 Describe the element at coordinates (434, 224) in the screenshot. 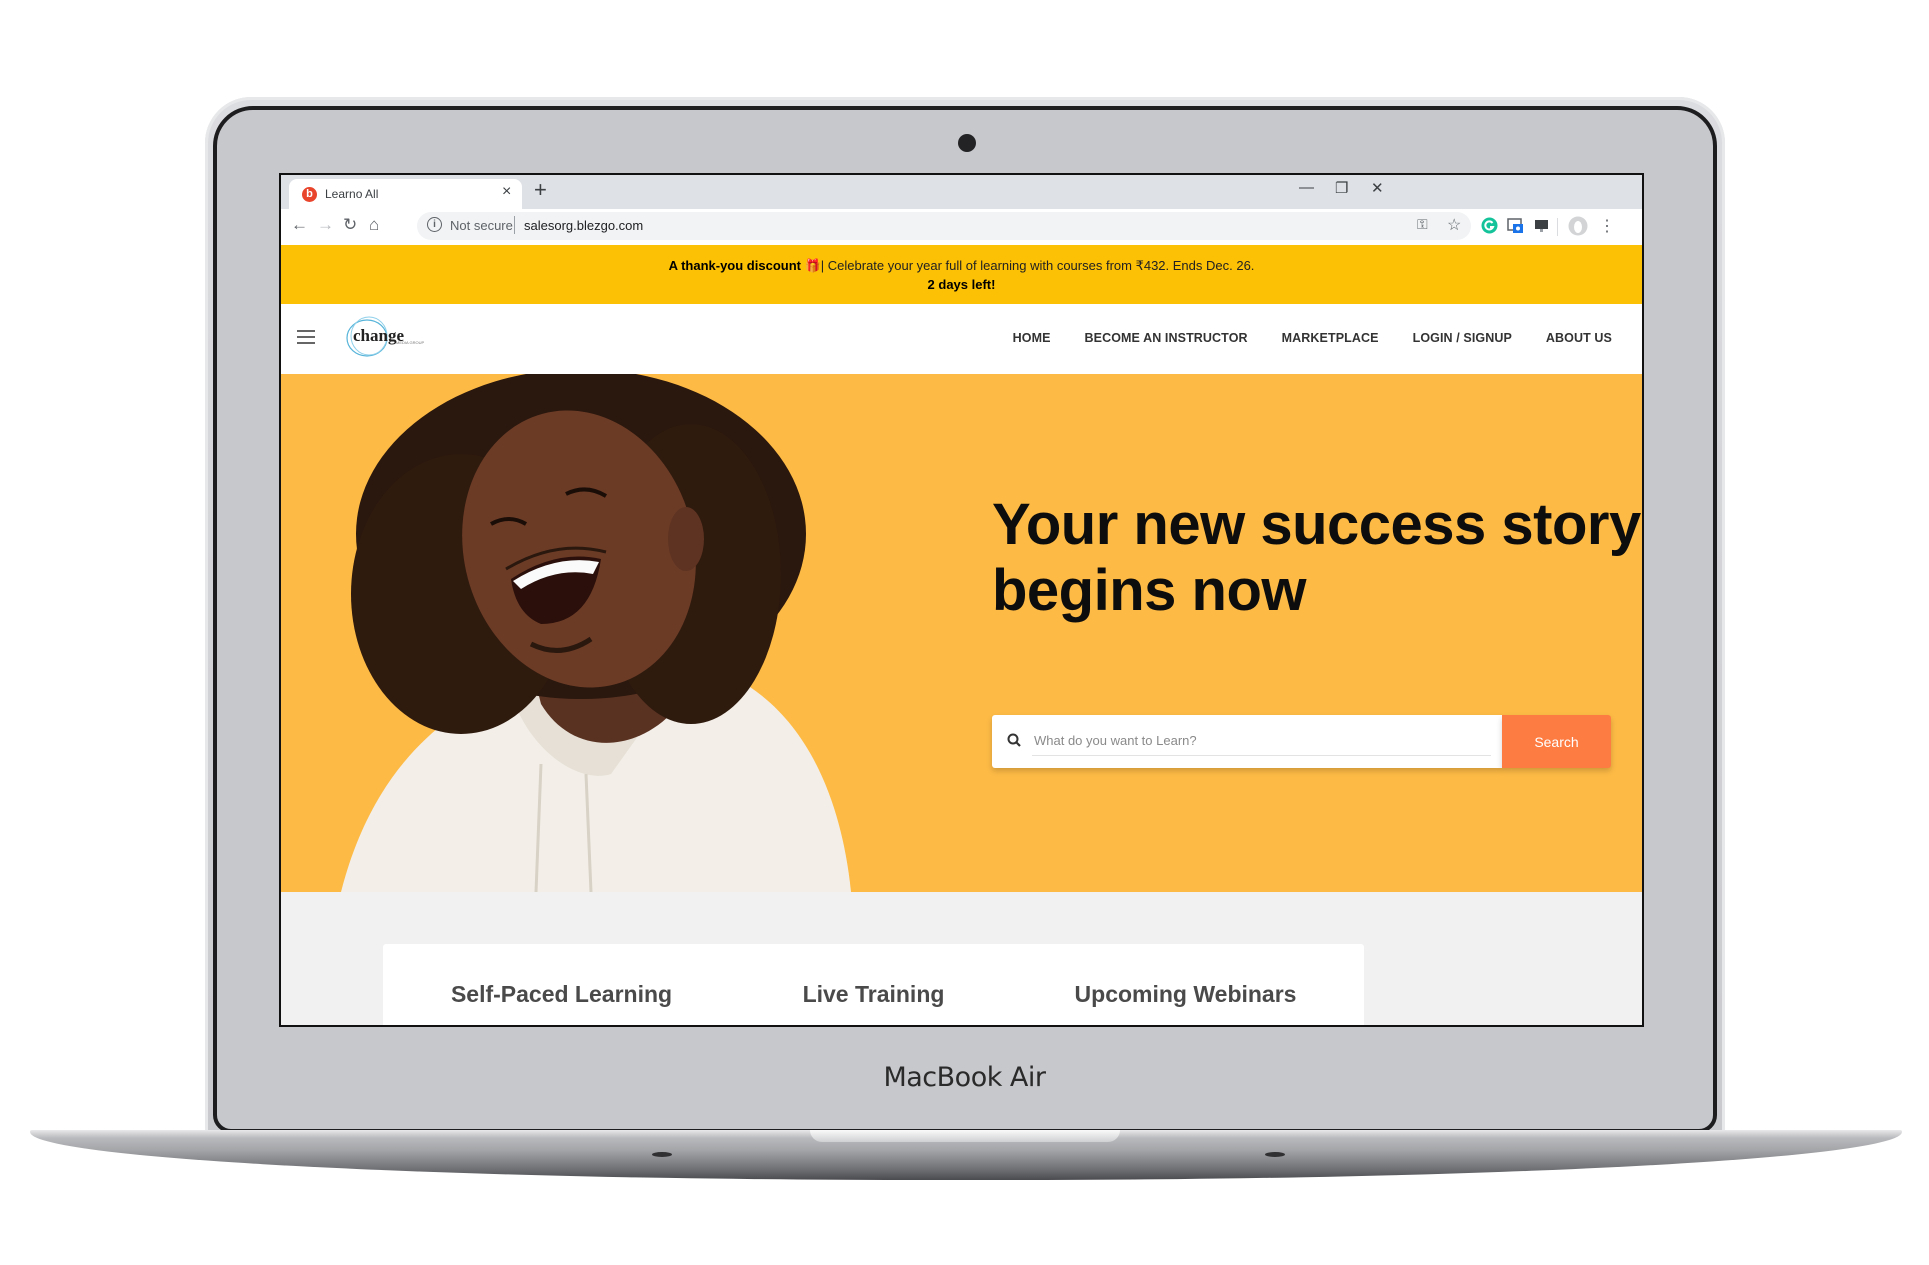

I see `info-icon: i` at that location.